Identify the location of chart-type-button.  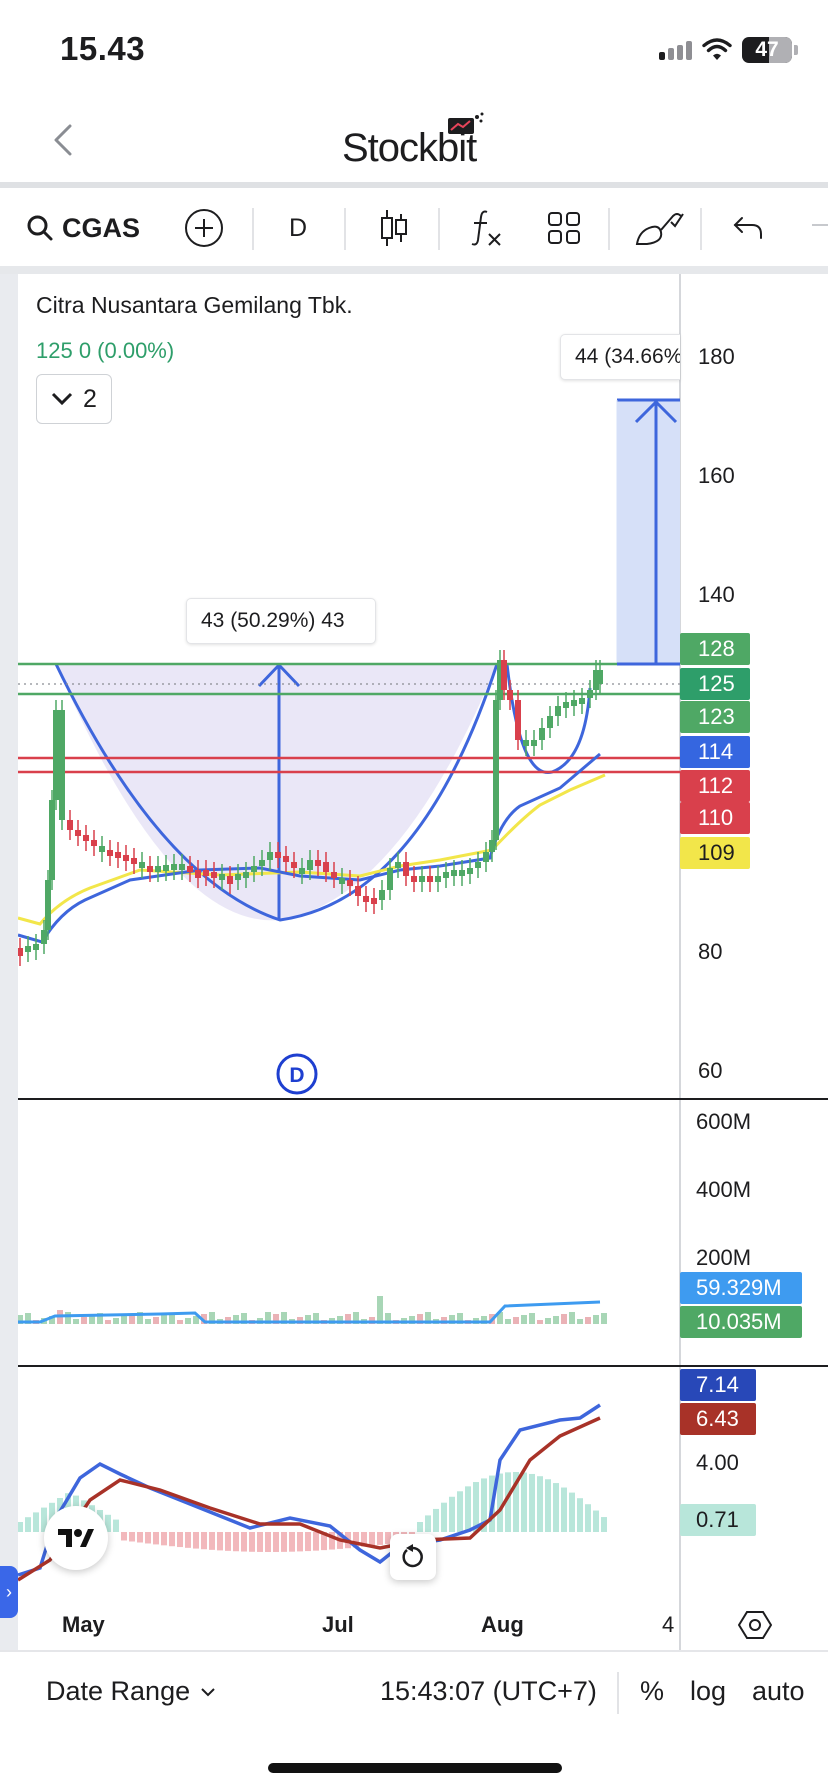
(394, 228).